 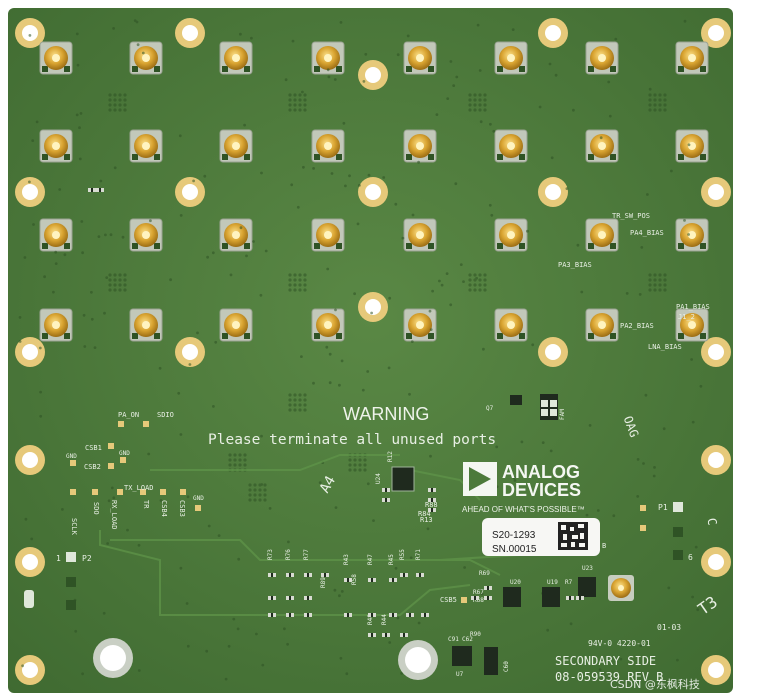 I want to click on label-gnd-3: GND, so click(x=198, y=498).